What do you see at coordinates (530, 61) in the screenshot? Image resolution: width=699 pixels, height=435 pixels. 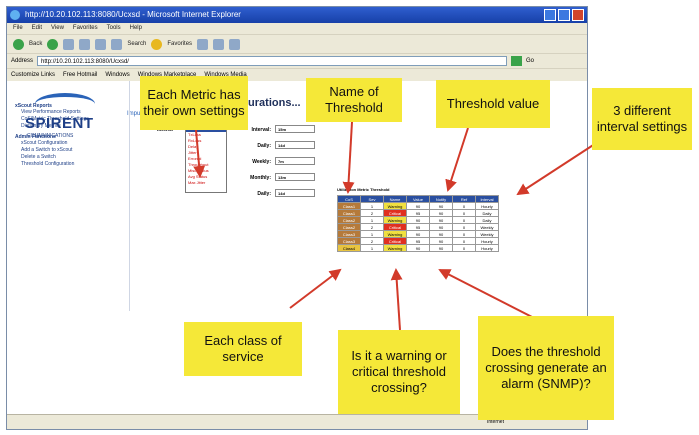 I see `go-label: Go` at bounding box center [530, 61].